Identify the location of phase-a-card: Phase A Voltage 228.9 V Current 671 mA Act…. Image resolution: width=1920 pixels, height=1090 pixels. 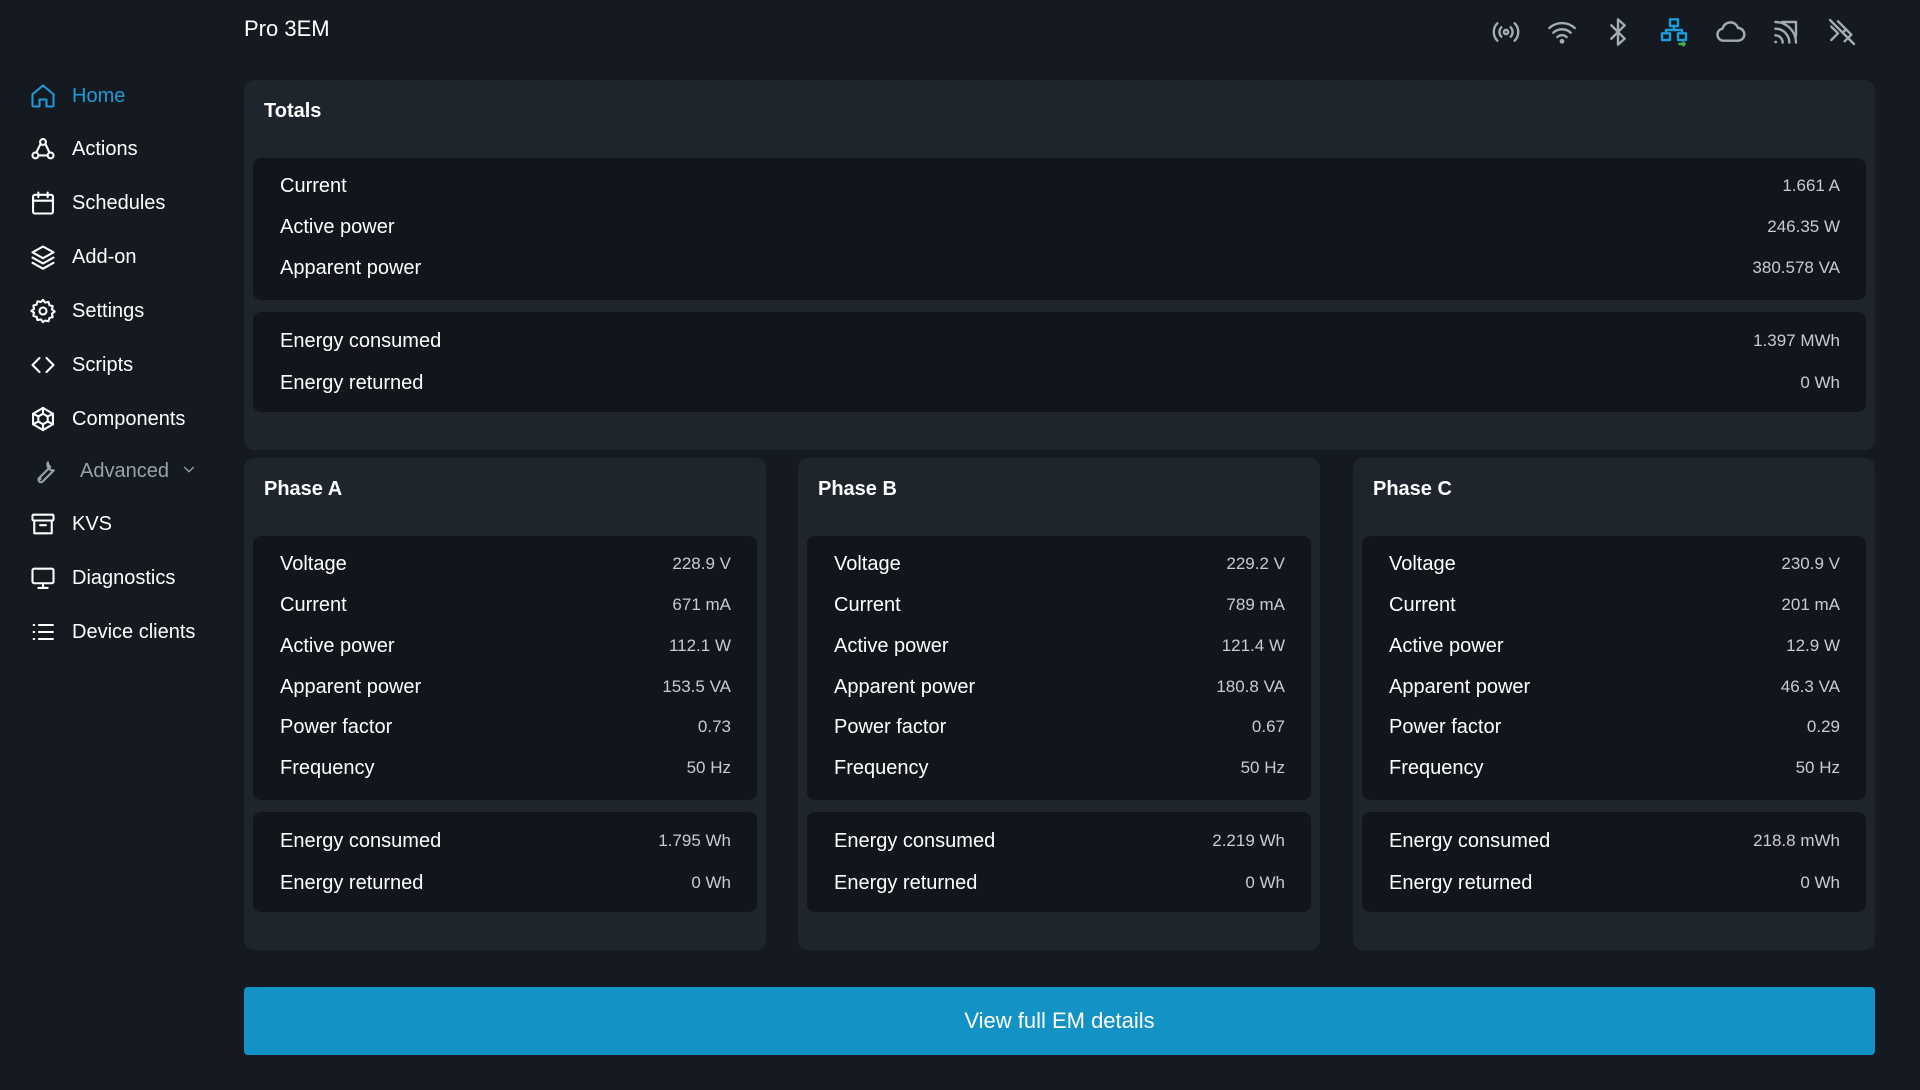
(505, 704).